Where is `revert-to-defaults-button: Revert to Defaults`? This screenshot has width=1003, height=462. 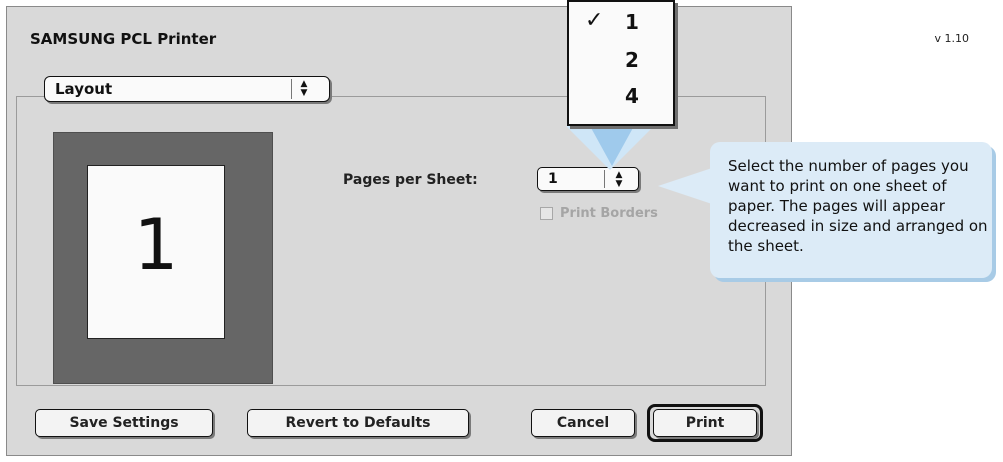
revert-to-defaults-button: Revert to Defaults is located at coordinates (358, 423).